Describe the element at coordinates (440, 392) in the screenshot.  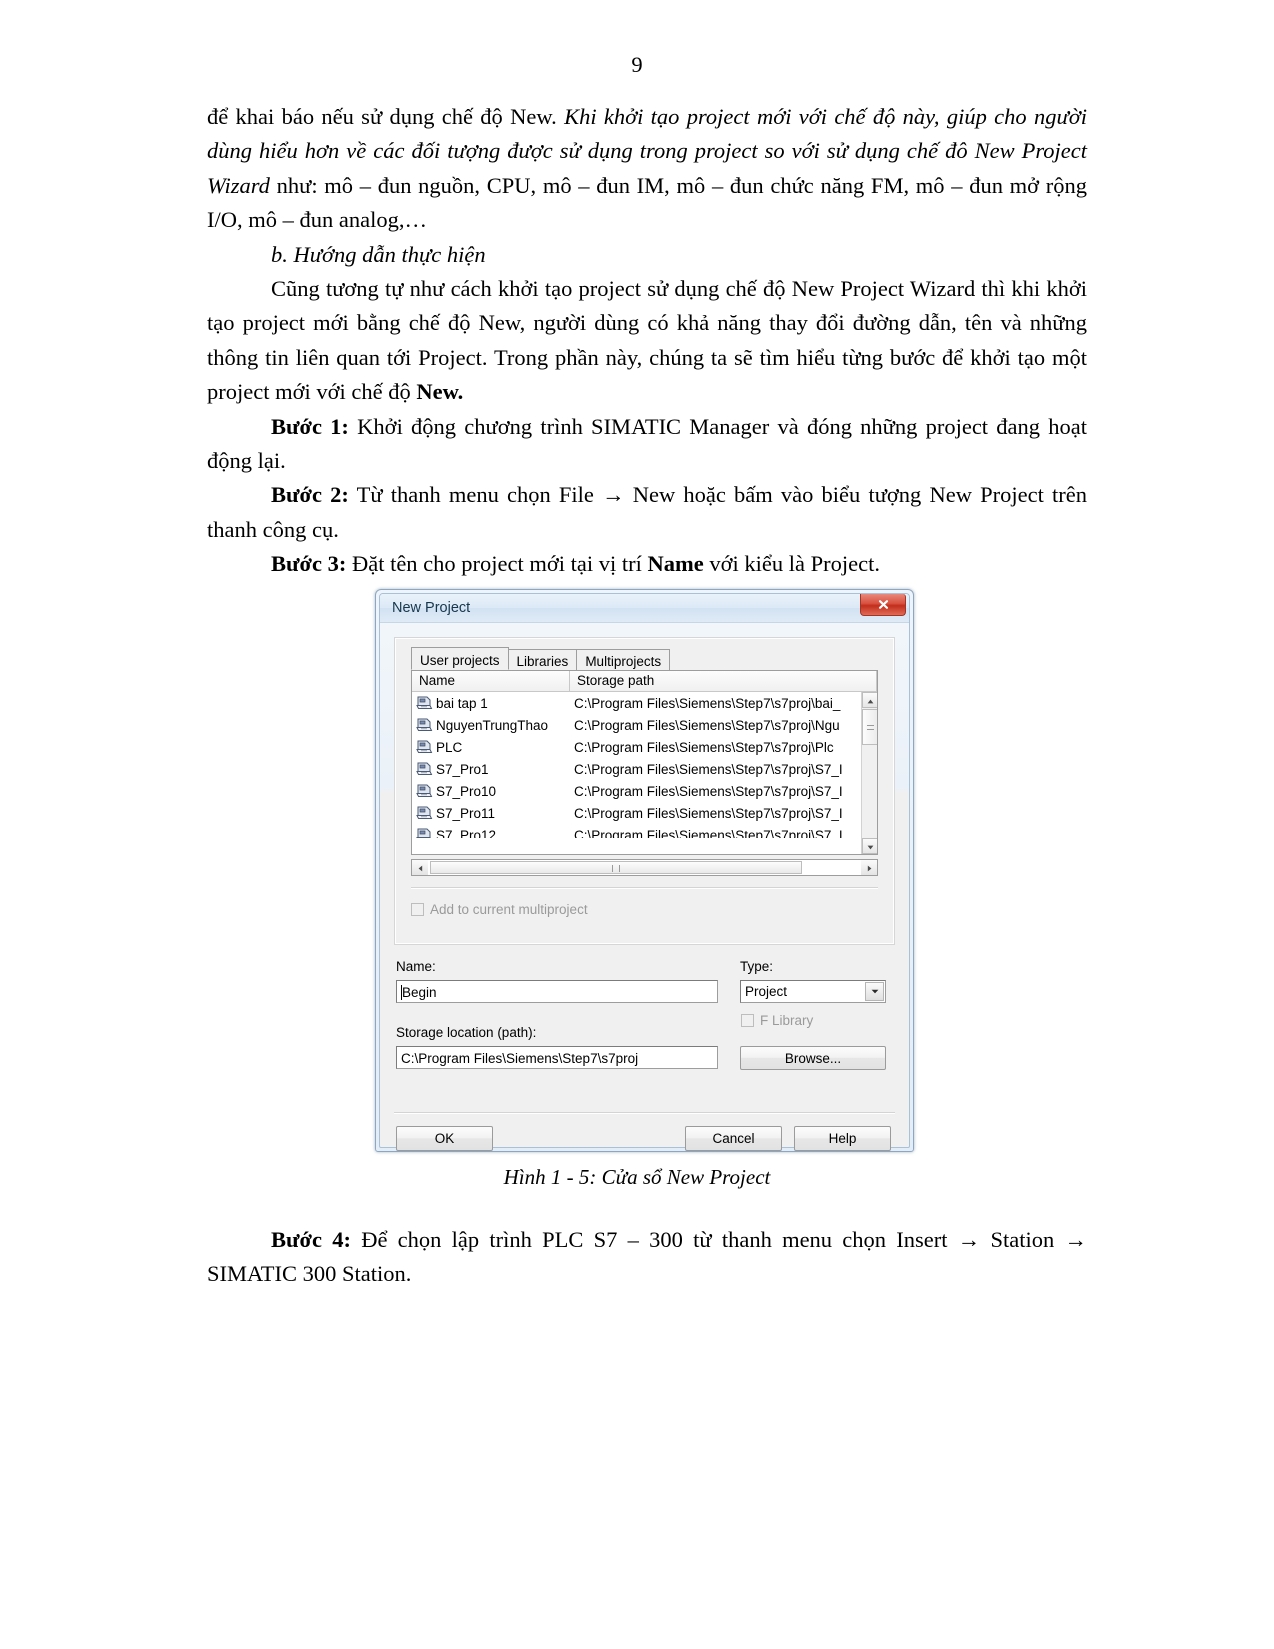
I see `paragraph-3-run-2: New.` at that location.